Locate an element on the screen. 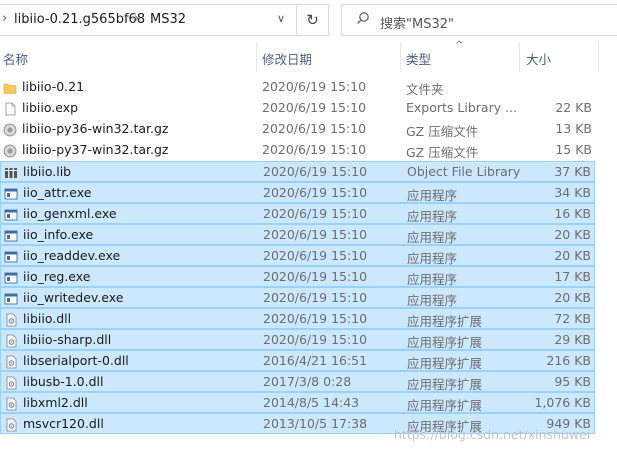  file-date: 2014/8/5 14:43 is located at coordinates (311, 402).